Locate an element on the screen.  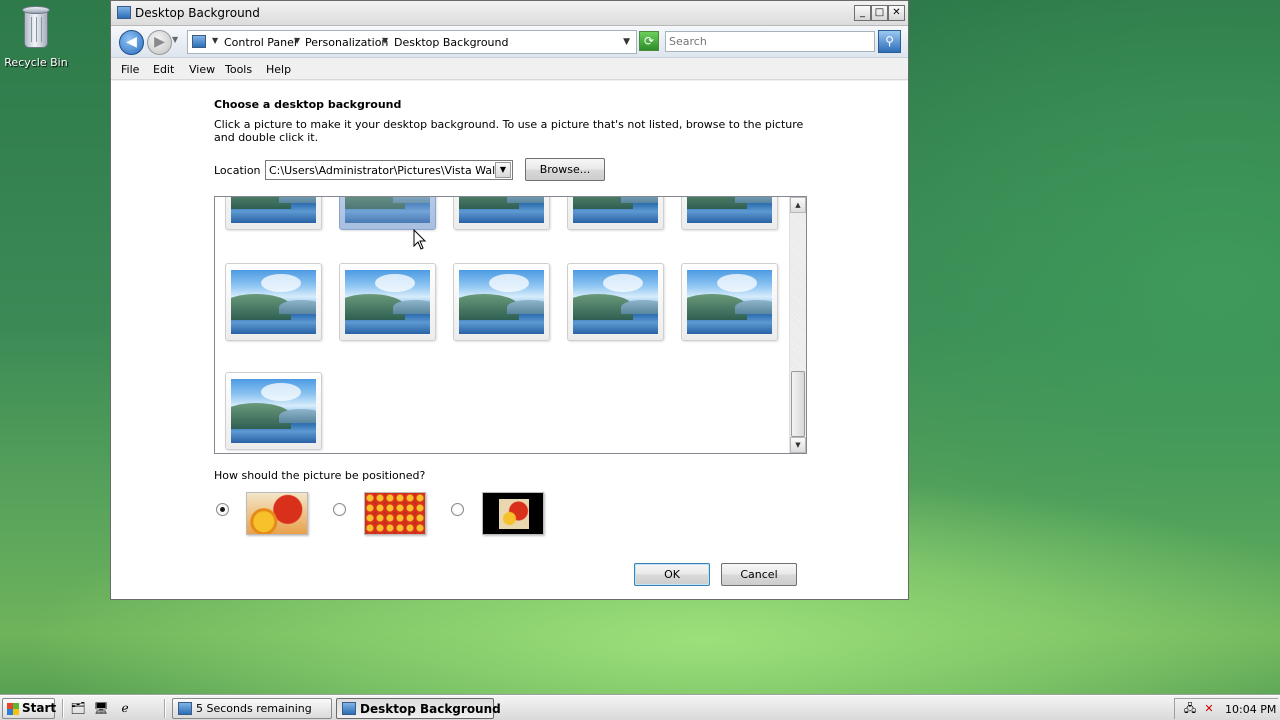
recycle-bin-desktop-icon: Recycle Bin is located at coordinates (36, 35).